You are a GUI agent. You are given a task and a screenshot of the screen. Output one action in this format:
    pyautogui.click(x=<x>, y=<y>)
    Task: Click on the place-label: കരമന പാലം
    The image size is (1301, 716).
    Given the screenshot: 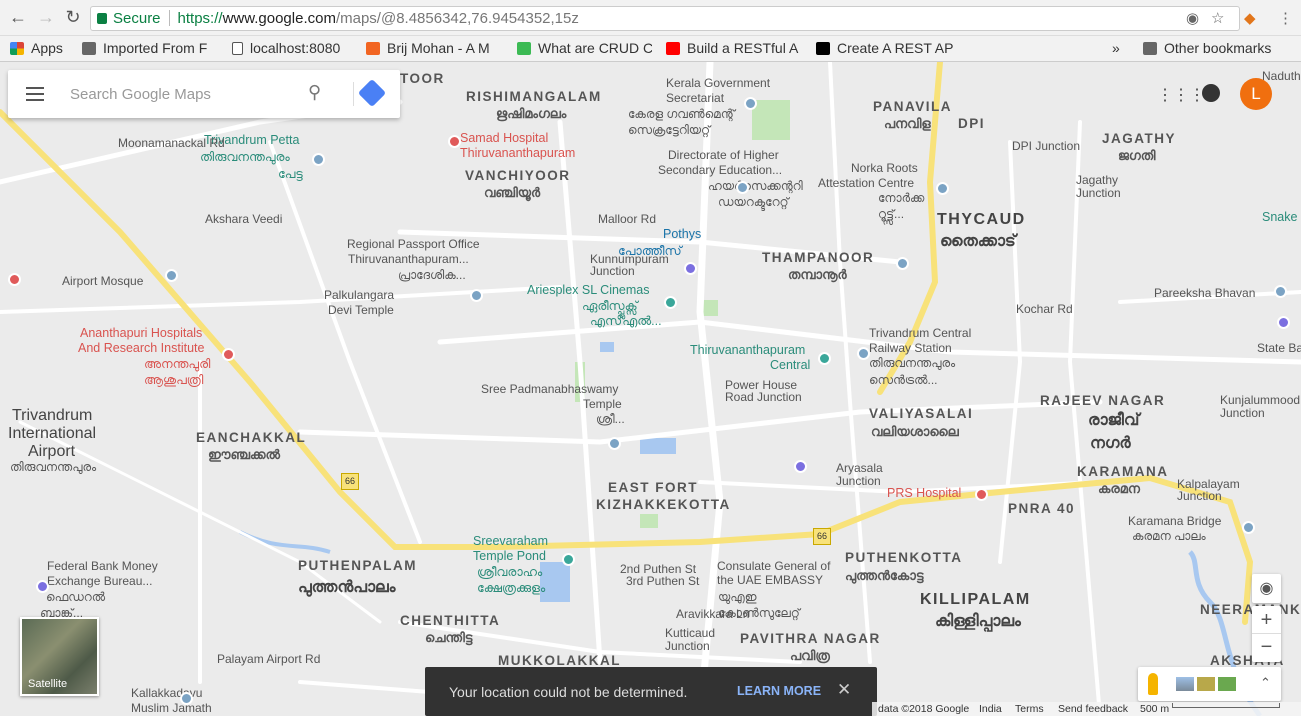 What is the action you would take?
    pyautogui.click(x=1169, y=536)
    